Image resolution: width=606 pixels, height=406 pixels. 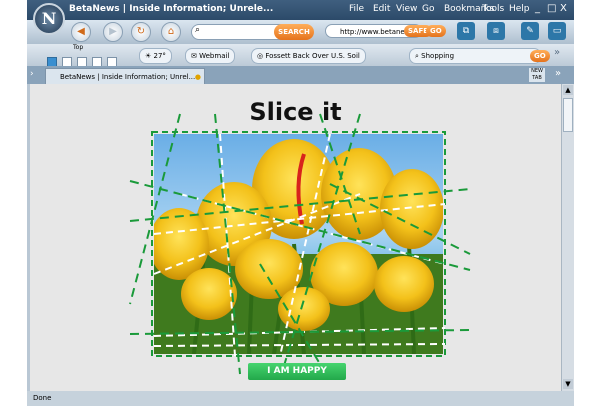 I want to click on menu-edit: Edit, so click(x=381, y=9).